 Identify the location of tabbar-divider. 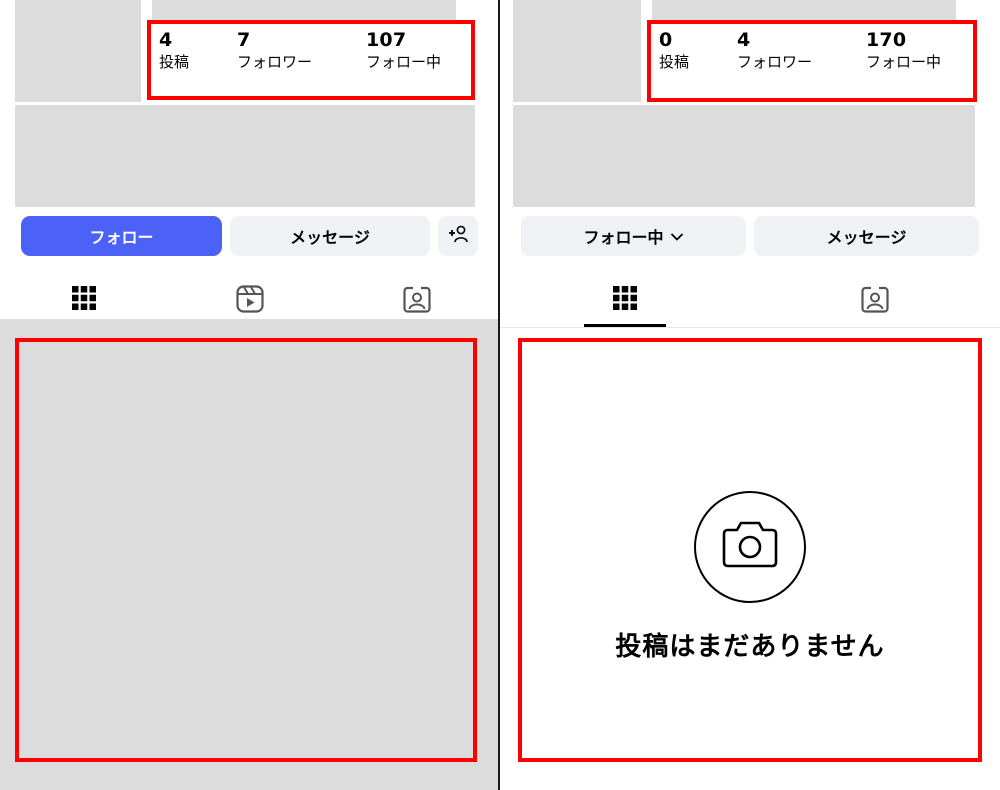
(750, 327).